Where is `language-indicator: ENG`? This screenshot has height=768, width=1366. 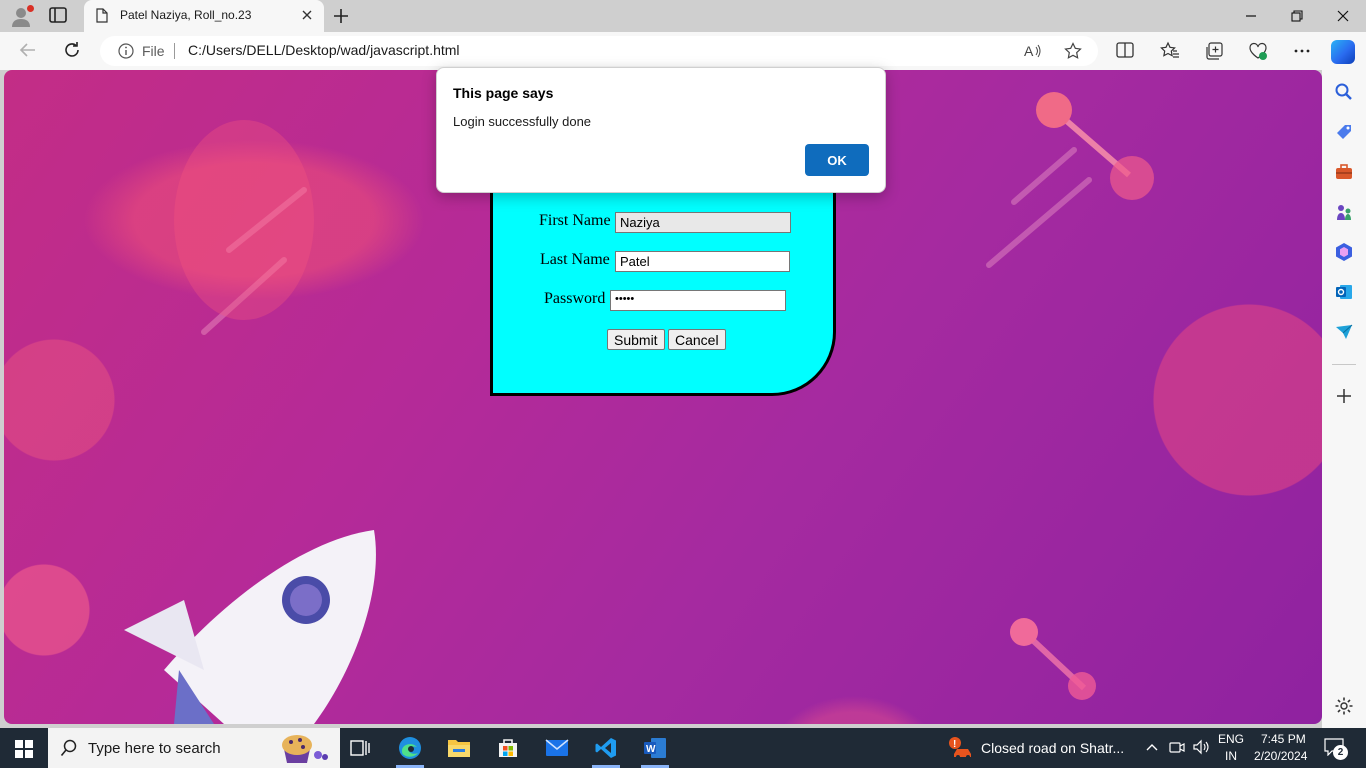 language-indicator: ENG is located at coordinates (1231, 739).